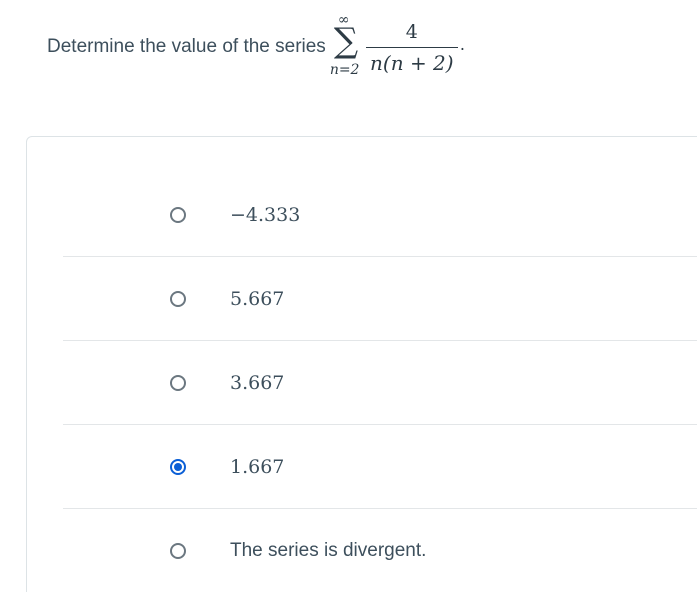 The image size is (697, 592). Describe the element at coordinates (380, 467) in the screenshot. I see `answer-option-selected: 1.667` at that location.